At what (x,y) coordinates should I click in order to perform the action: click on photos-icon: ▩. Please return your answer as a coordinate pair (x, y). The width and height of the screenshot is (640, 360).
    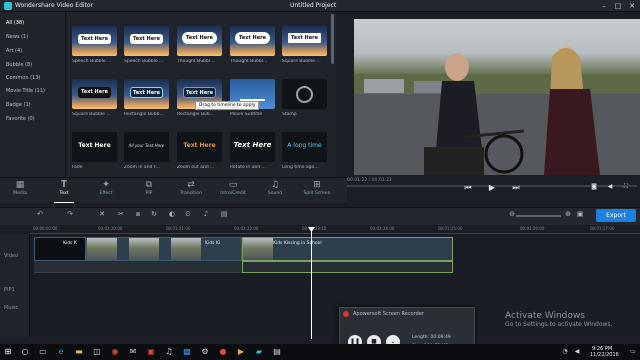
    Looking at the image, I should click on (187, 352).